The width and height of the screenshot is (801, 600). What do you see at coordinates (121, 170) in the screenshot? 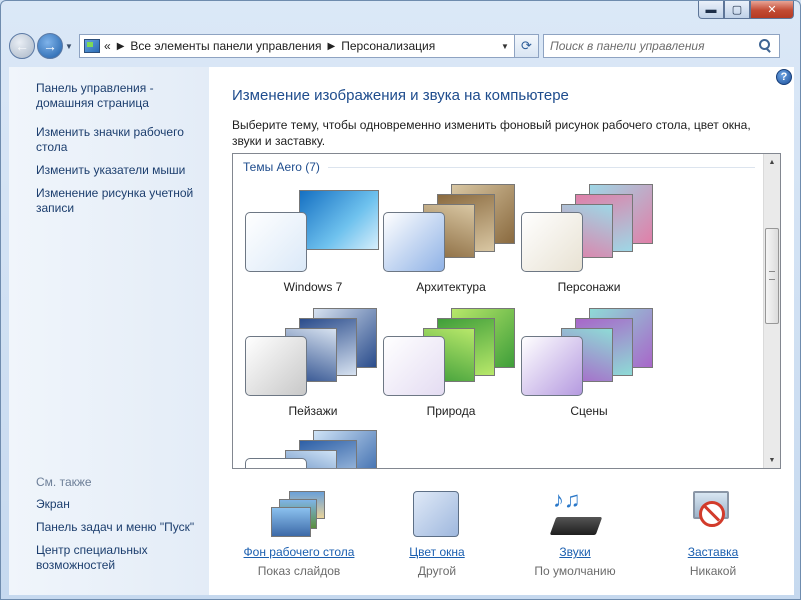
I see `sidebar-link-mouse-pointers: Изменить указатели мыши` at bounding box center [121, 170].